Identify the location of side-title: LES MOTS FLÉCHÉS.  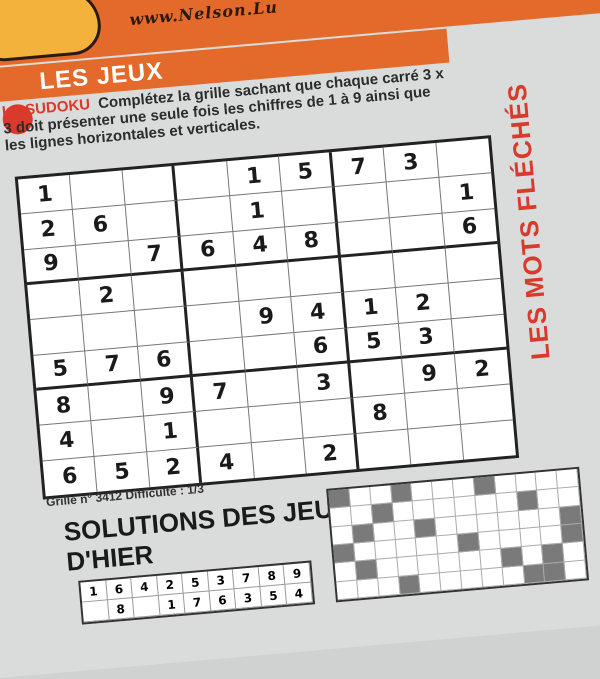
(528, 221).